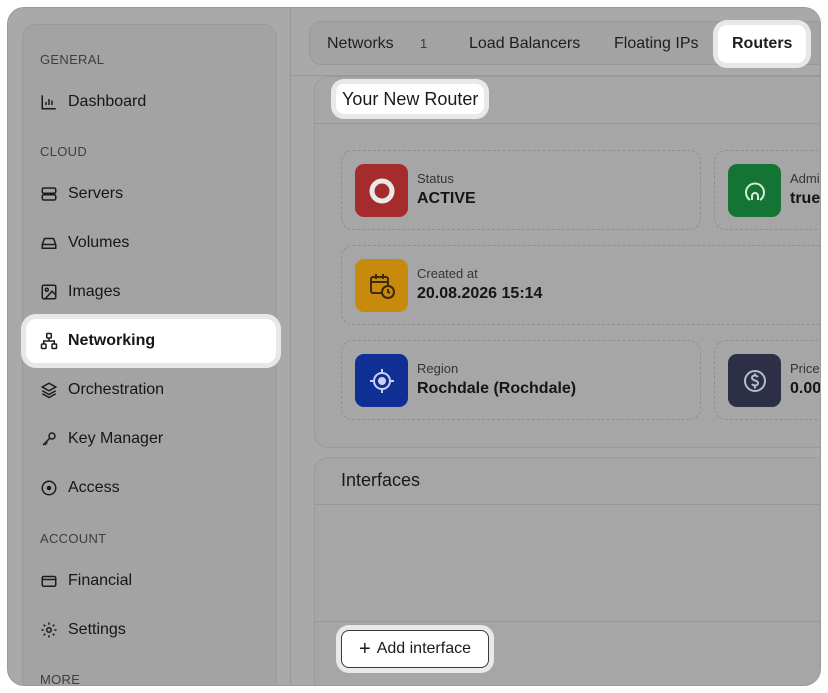  What do you see at coordinates (423, 648) in the screenshot?
I see `add-interface-label: Add interface` at bounding box center [423, 648].